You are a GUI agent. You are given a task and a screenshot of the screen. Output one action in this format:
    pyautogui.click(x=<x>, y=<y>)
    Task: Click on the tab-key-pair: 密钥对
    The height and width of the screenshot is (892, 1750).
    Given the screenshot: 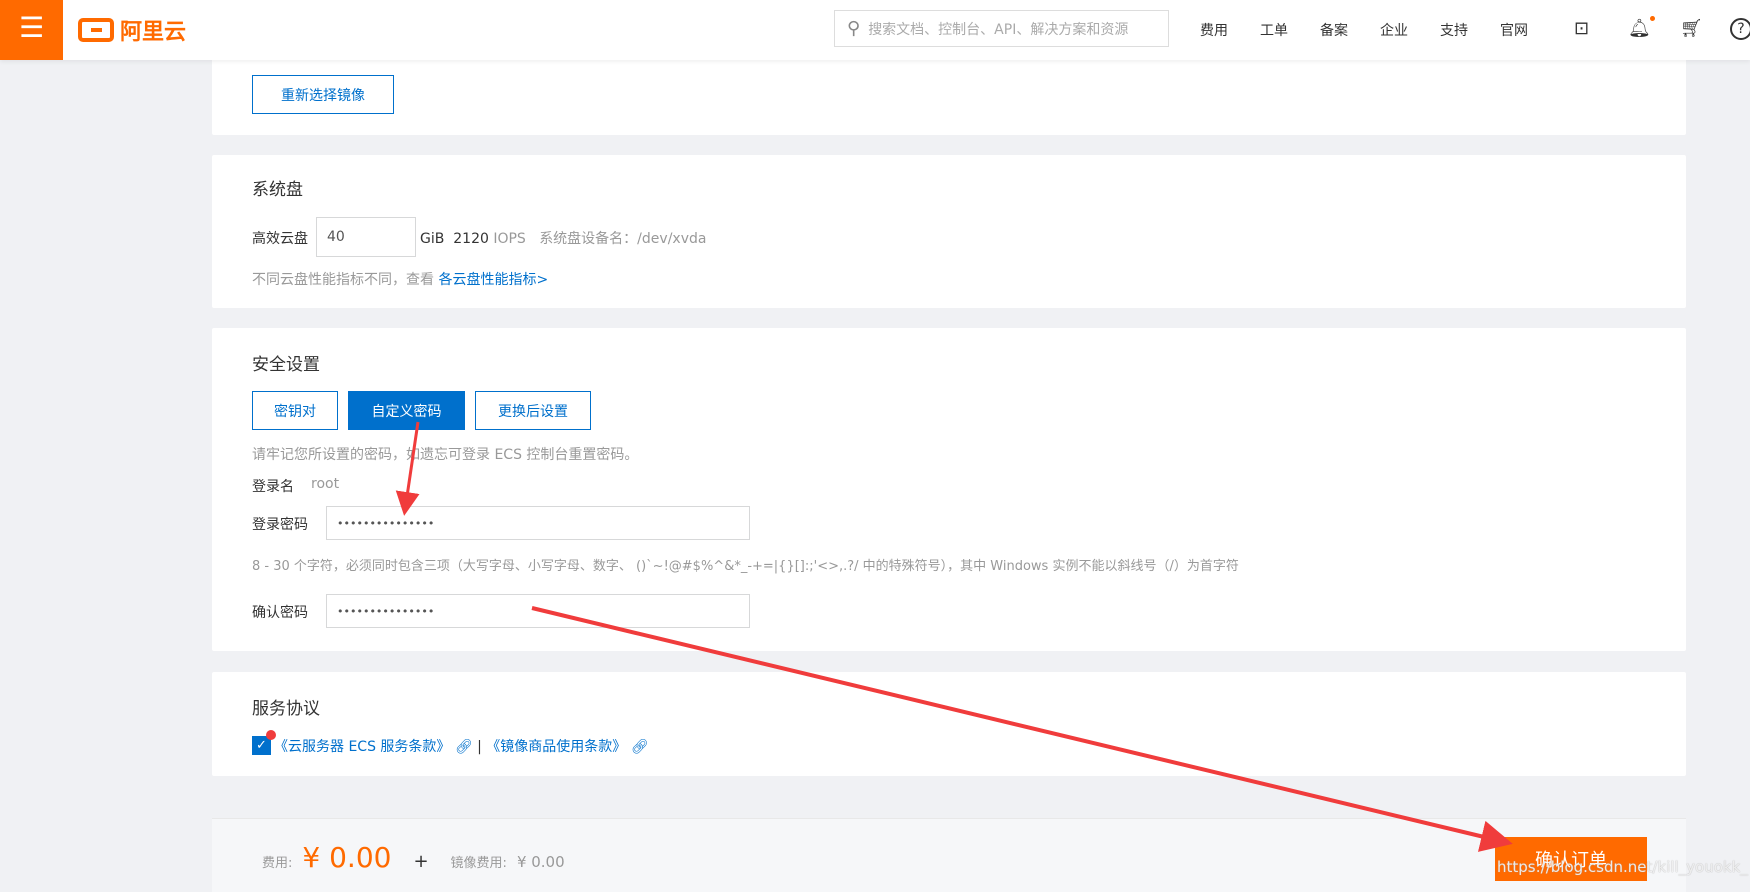 What is the action you would take?
    pyautogui.click(x=295, y=410)
    